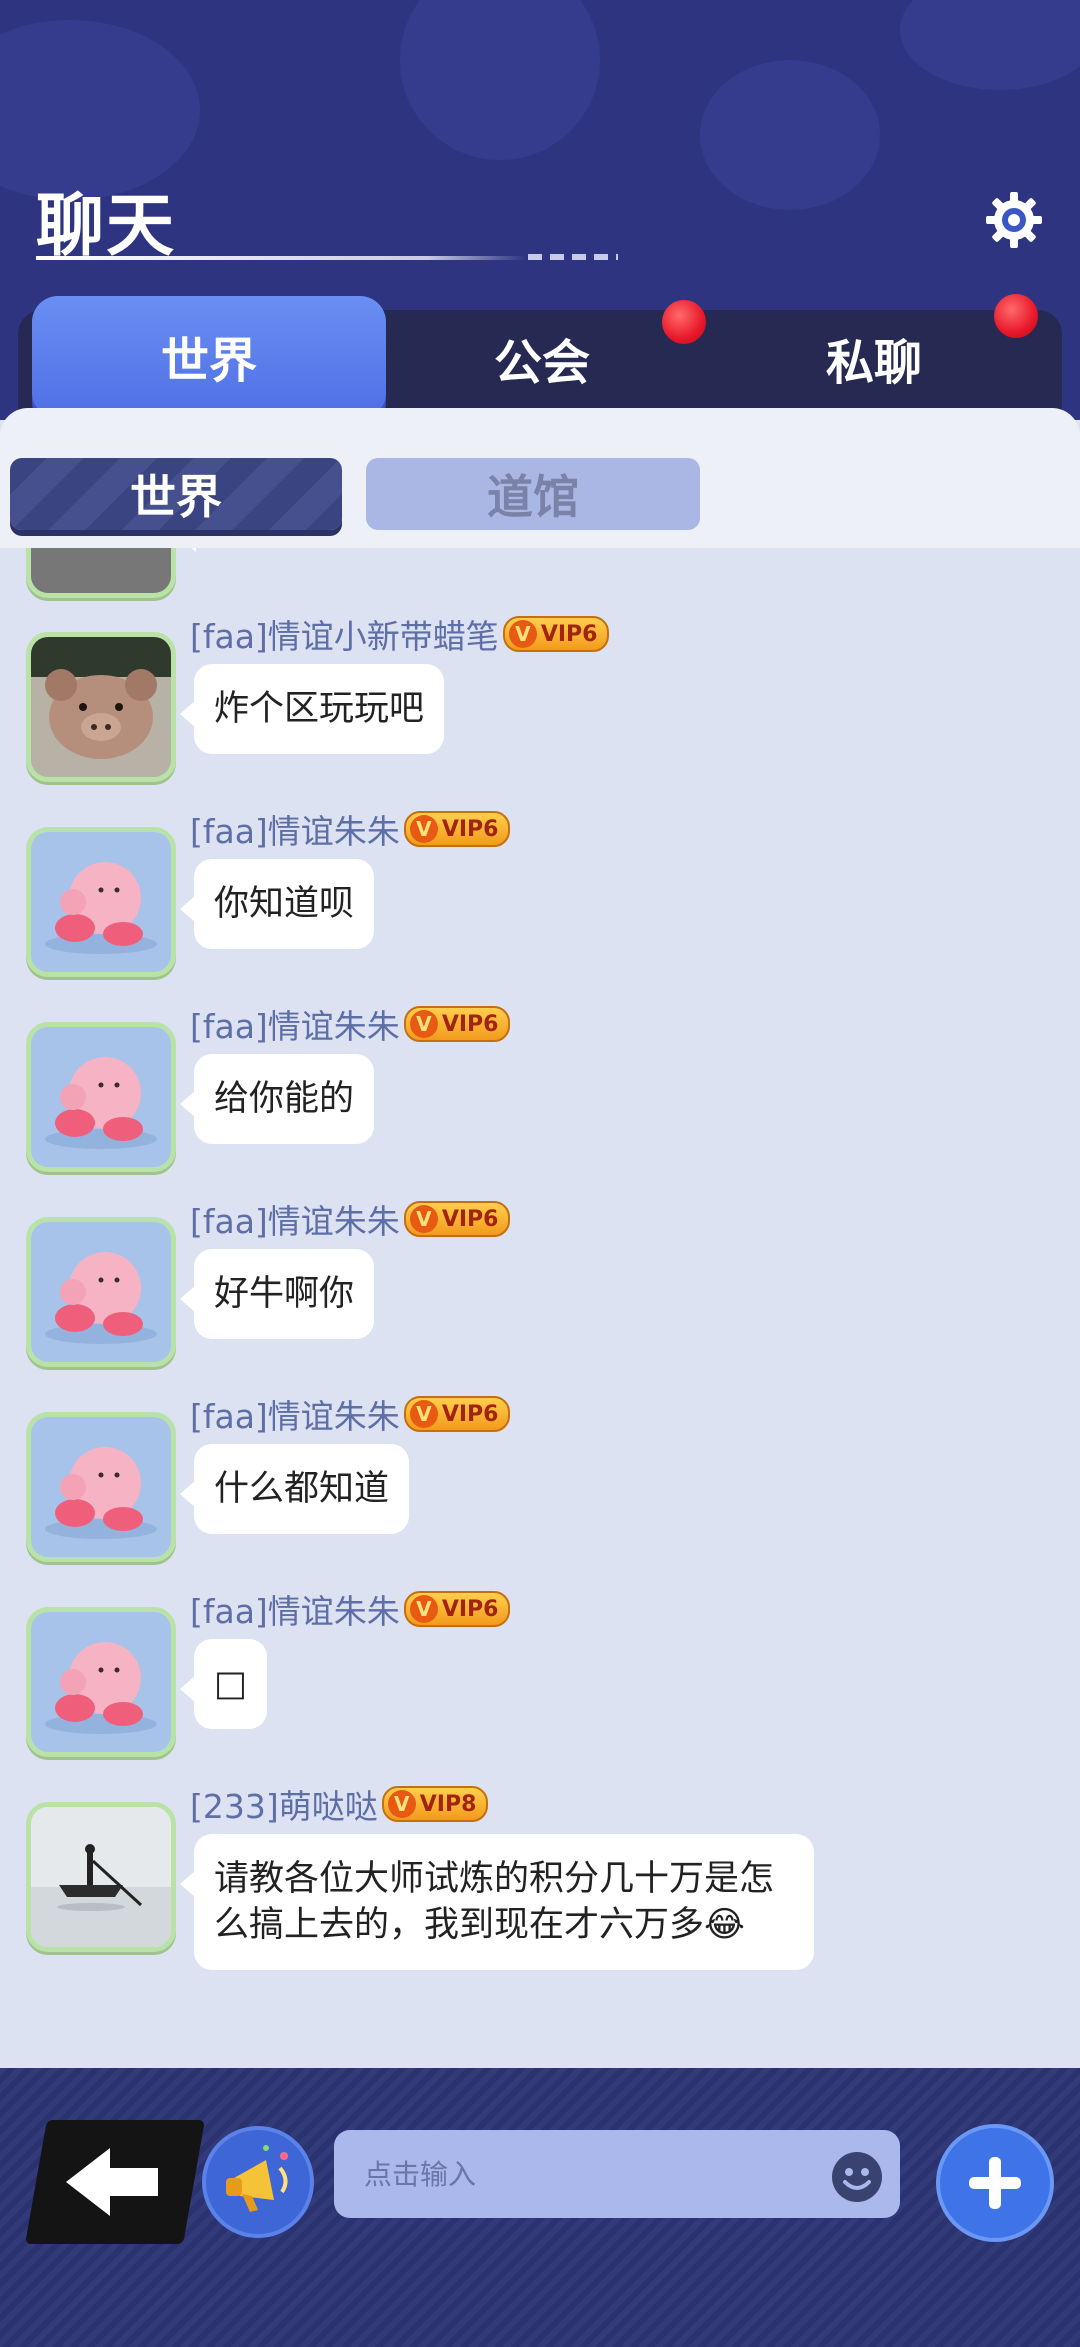 The width and height of the screenshot is (1080, 2347). Describe the element at coordinates (1016, 316) in the screenshot. I see `private-chat-unread-dot` at that location.